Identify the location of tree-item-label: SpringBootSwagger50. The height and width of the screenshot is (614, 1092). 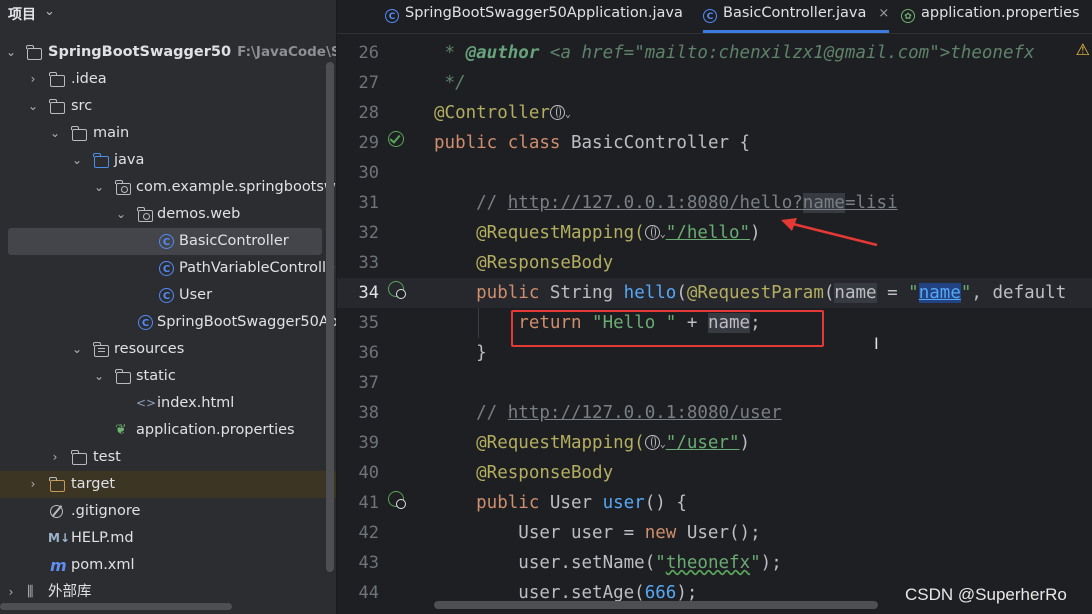
(140, 52).